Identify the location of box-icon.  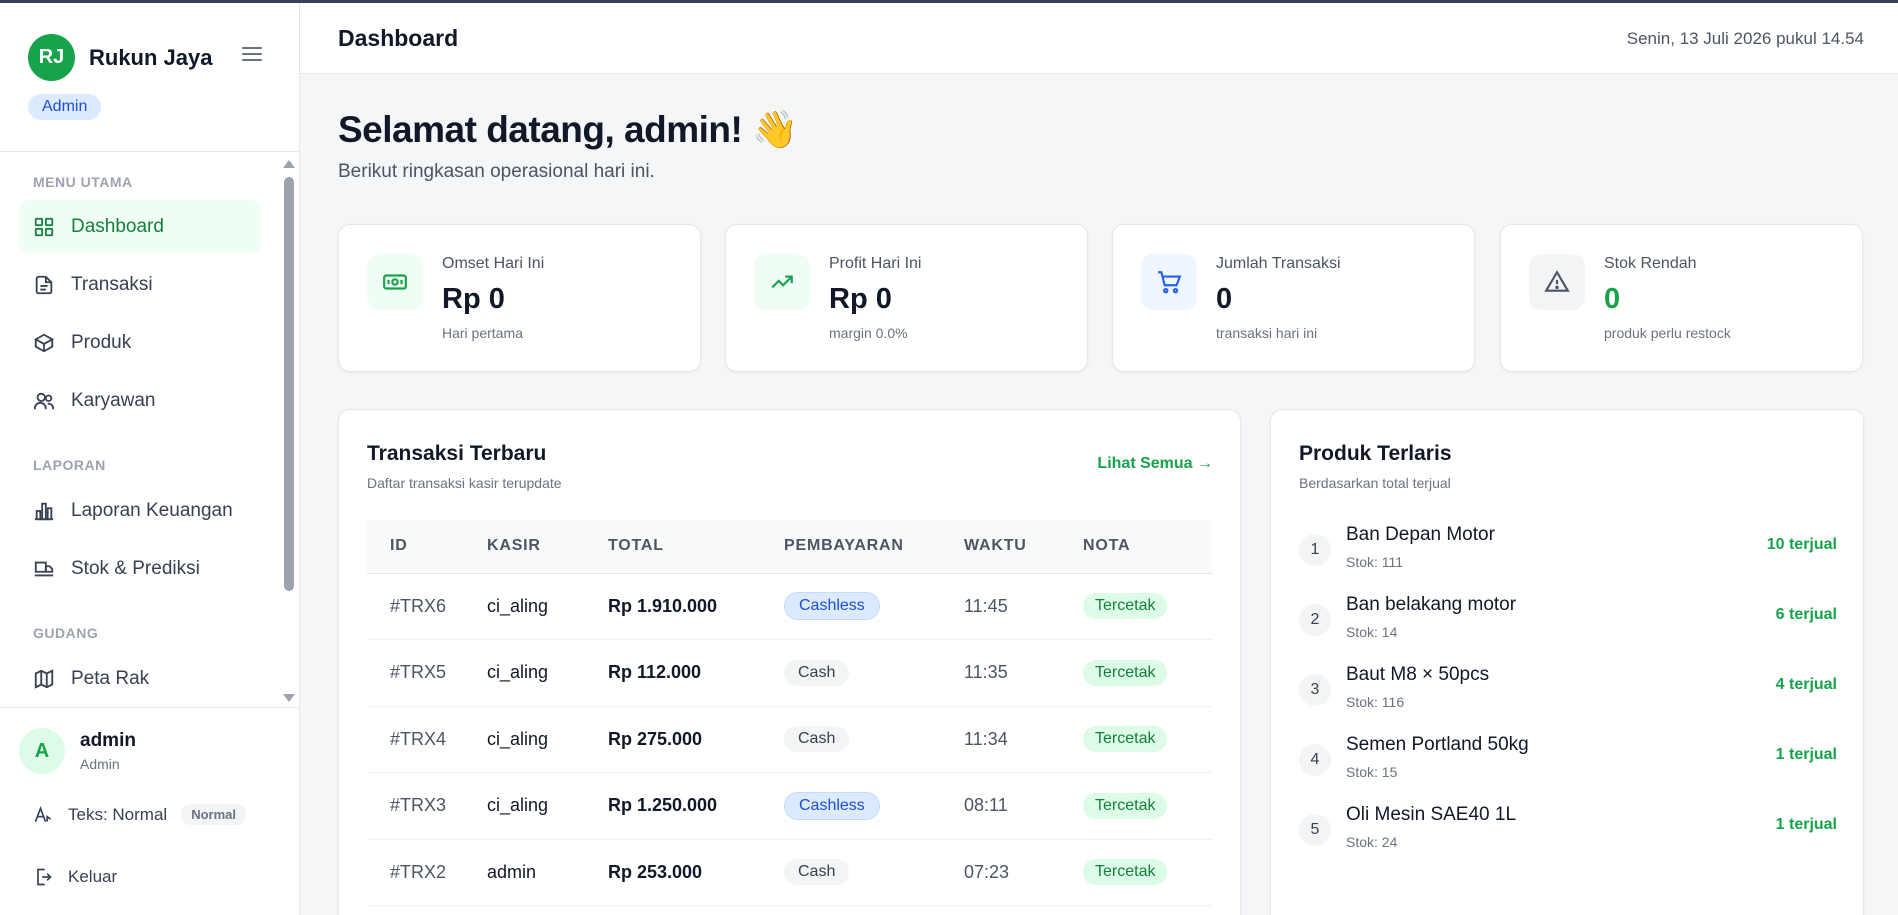
(44, 342).